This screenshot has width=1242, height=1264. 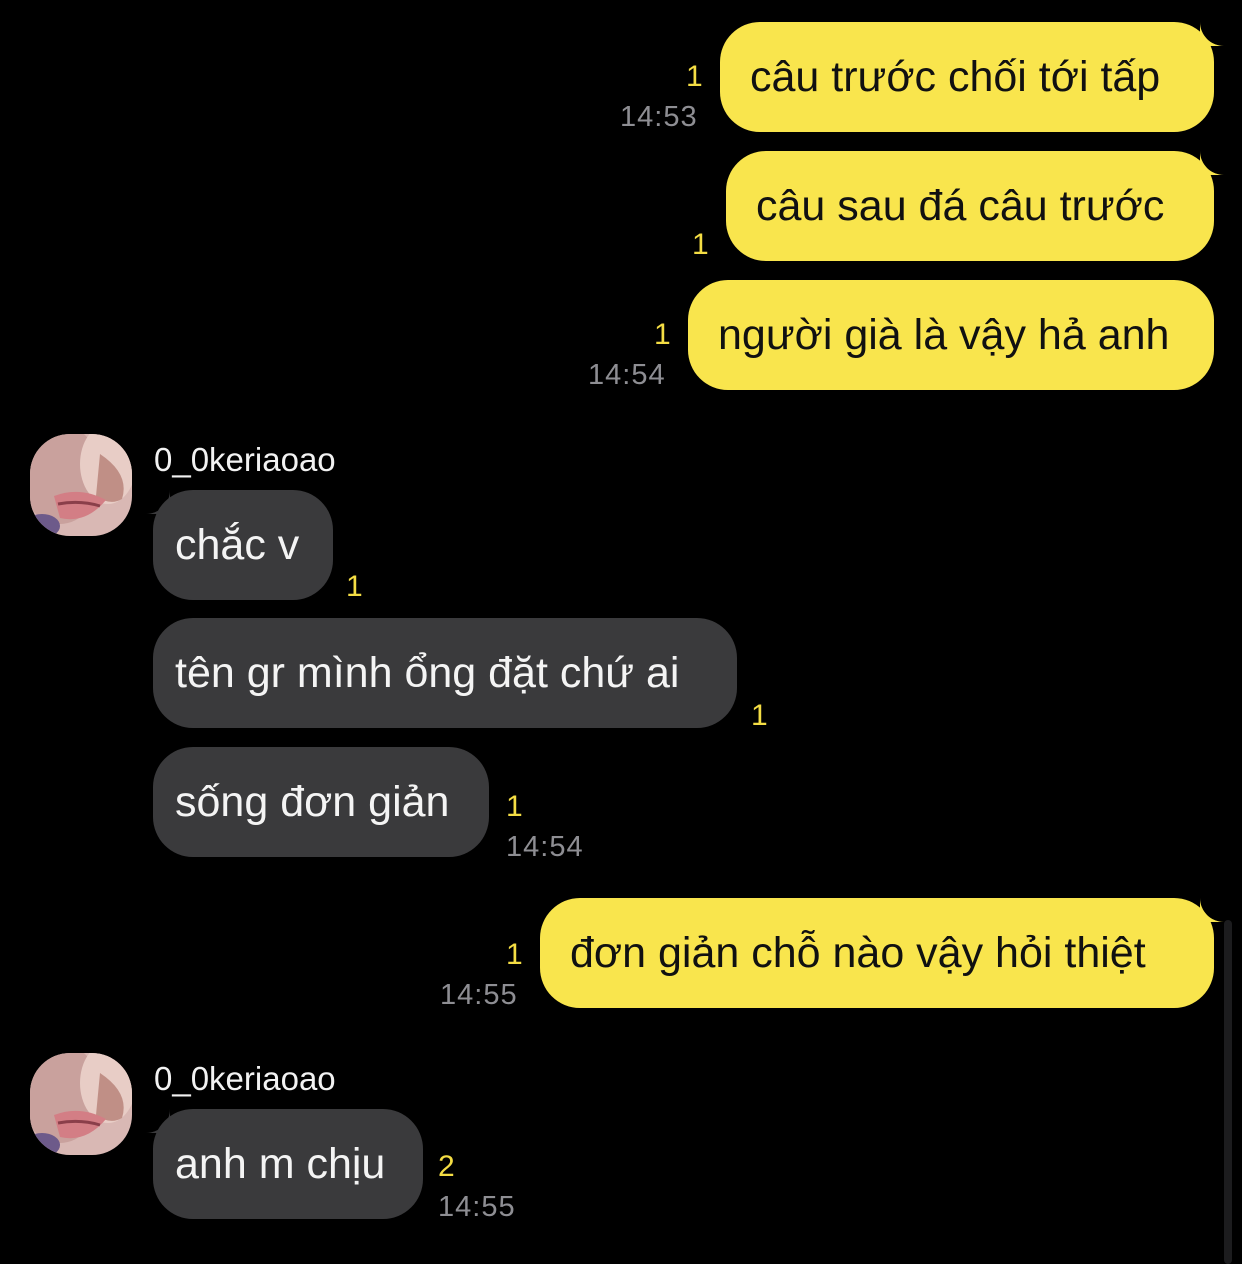 What do you see at coordinates (659, 117) in the screenshot?
I see `message-time: 14:53` at bounding box center [659, 117].